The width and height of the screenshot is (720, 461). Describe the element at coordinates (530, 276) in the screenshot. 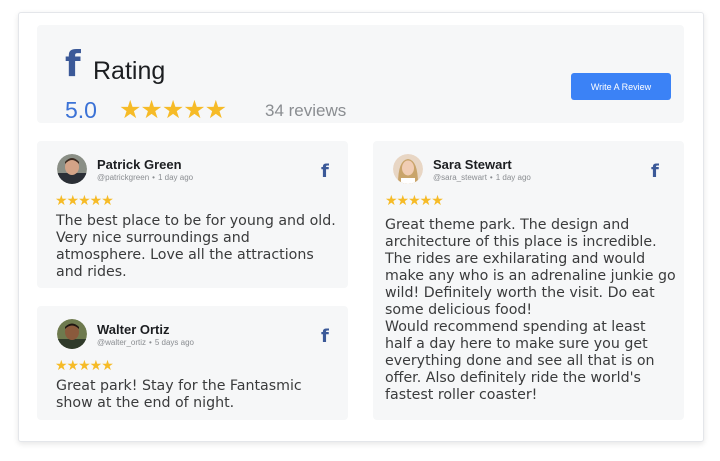

I see `review-line: make any who is an adrenaline junkie go` at that location.